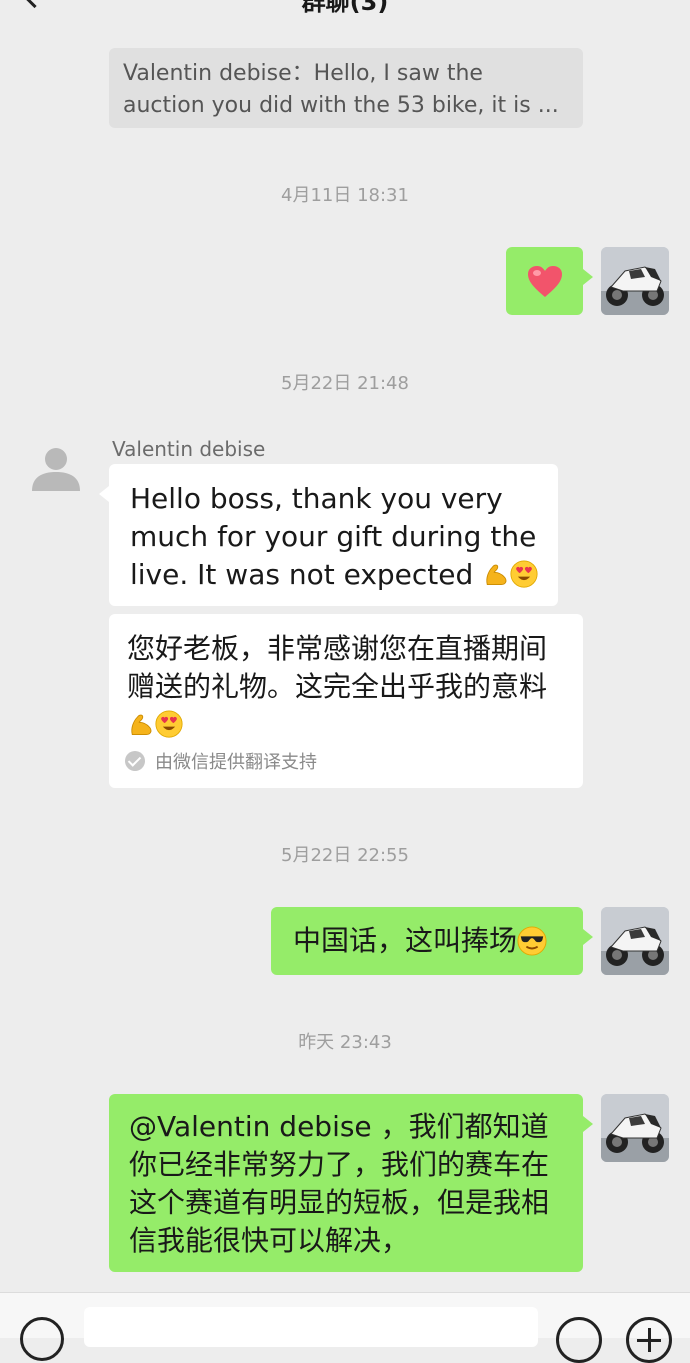 The image size is (690, 1363). Describe the element at coordinates (429, 941) in the screenshot. I see `message-text: 中国话，这叫捧场` at that location.